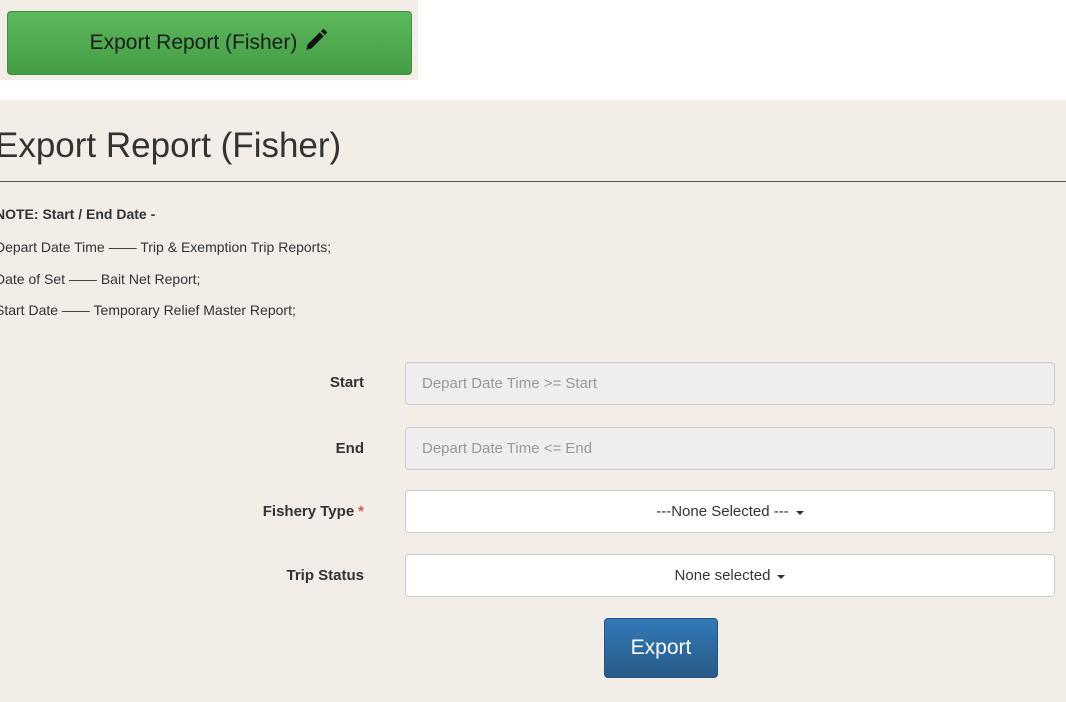 This screenshot has height=702, width=1066. What do you see at coordinates (349, 448) in the screenshot?
I see `end-label: End` at bounding box center [349, 448].